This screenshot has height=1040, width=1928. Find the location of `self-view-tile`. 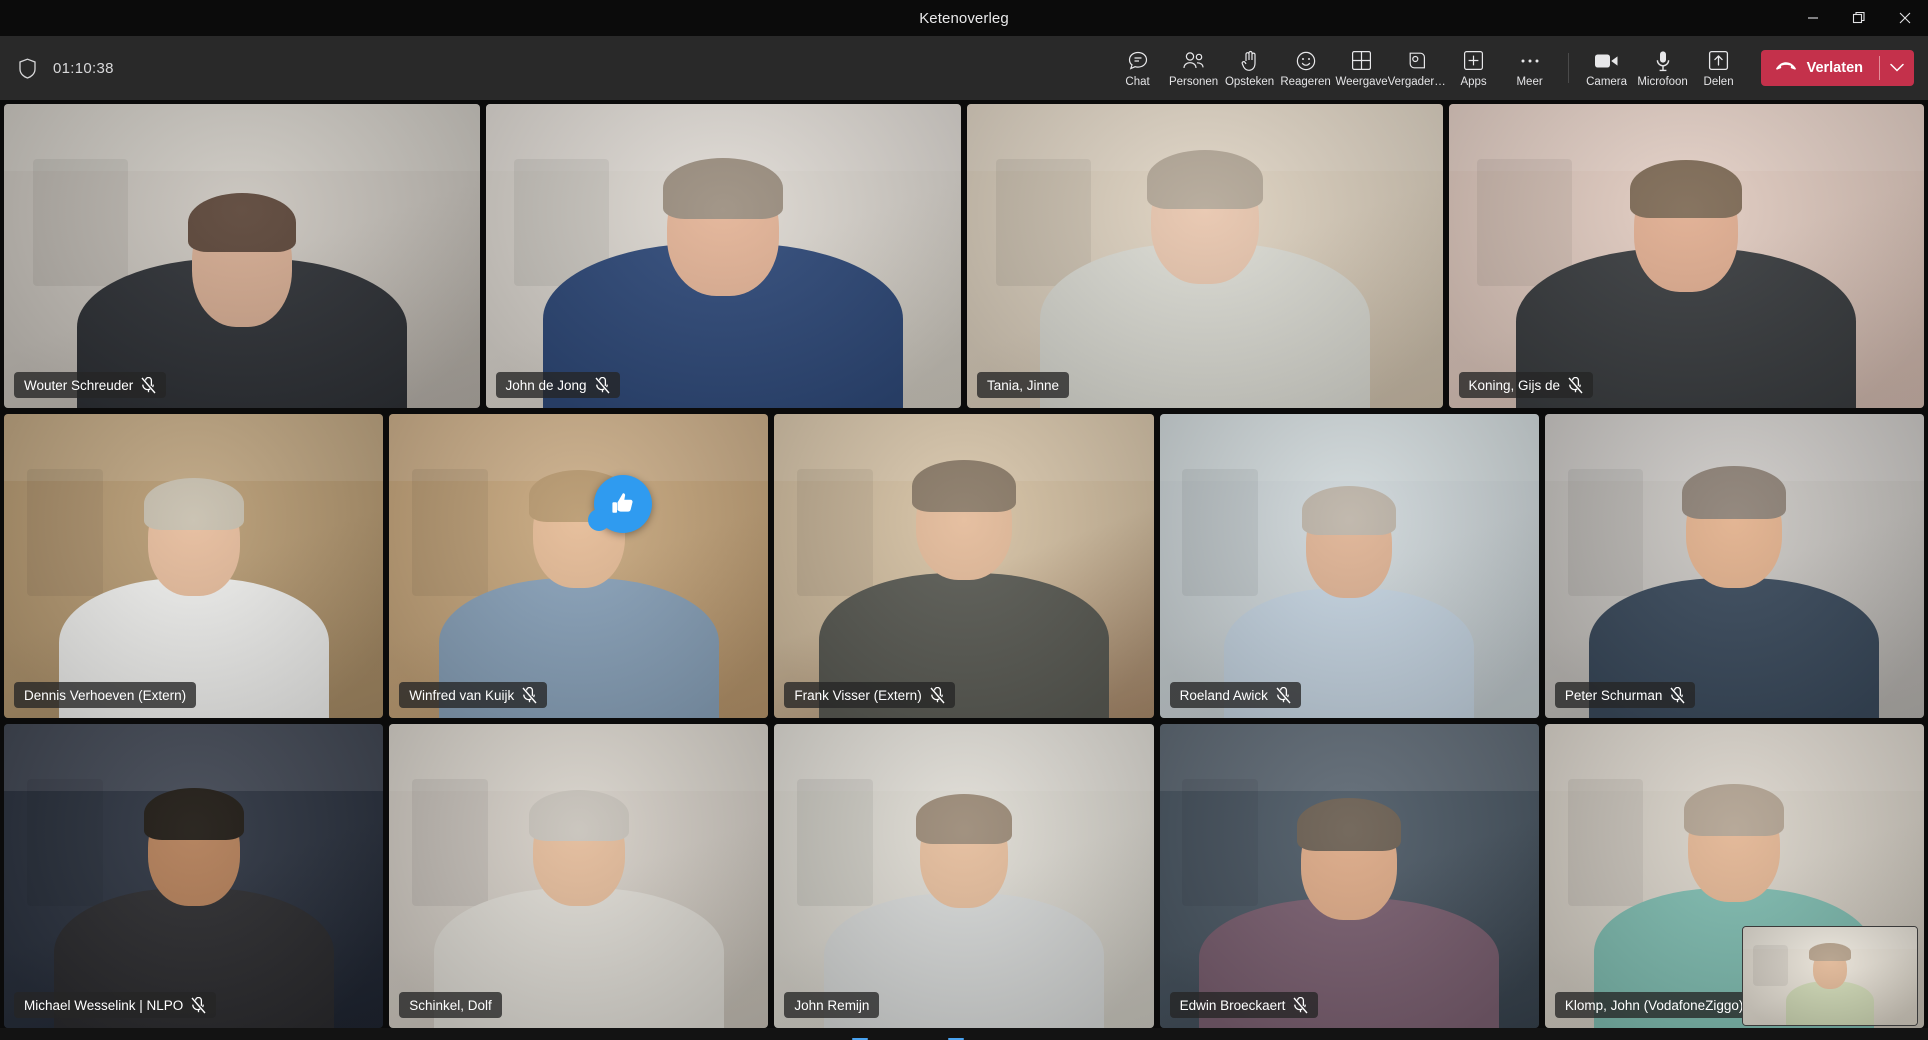

self-view-tile is located at coordinates (1830, 976).